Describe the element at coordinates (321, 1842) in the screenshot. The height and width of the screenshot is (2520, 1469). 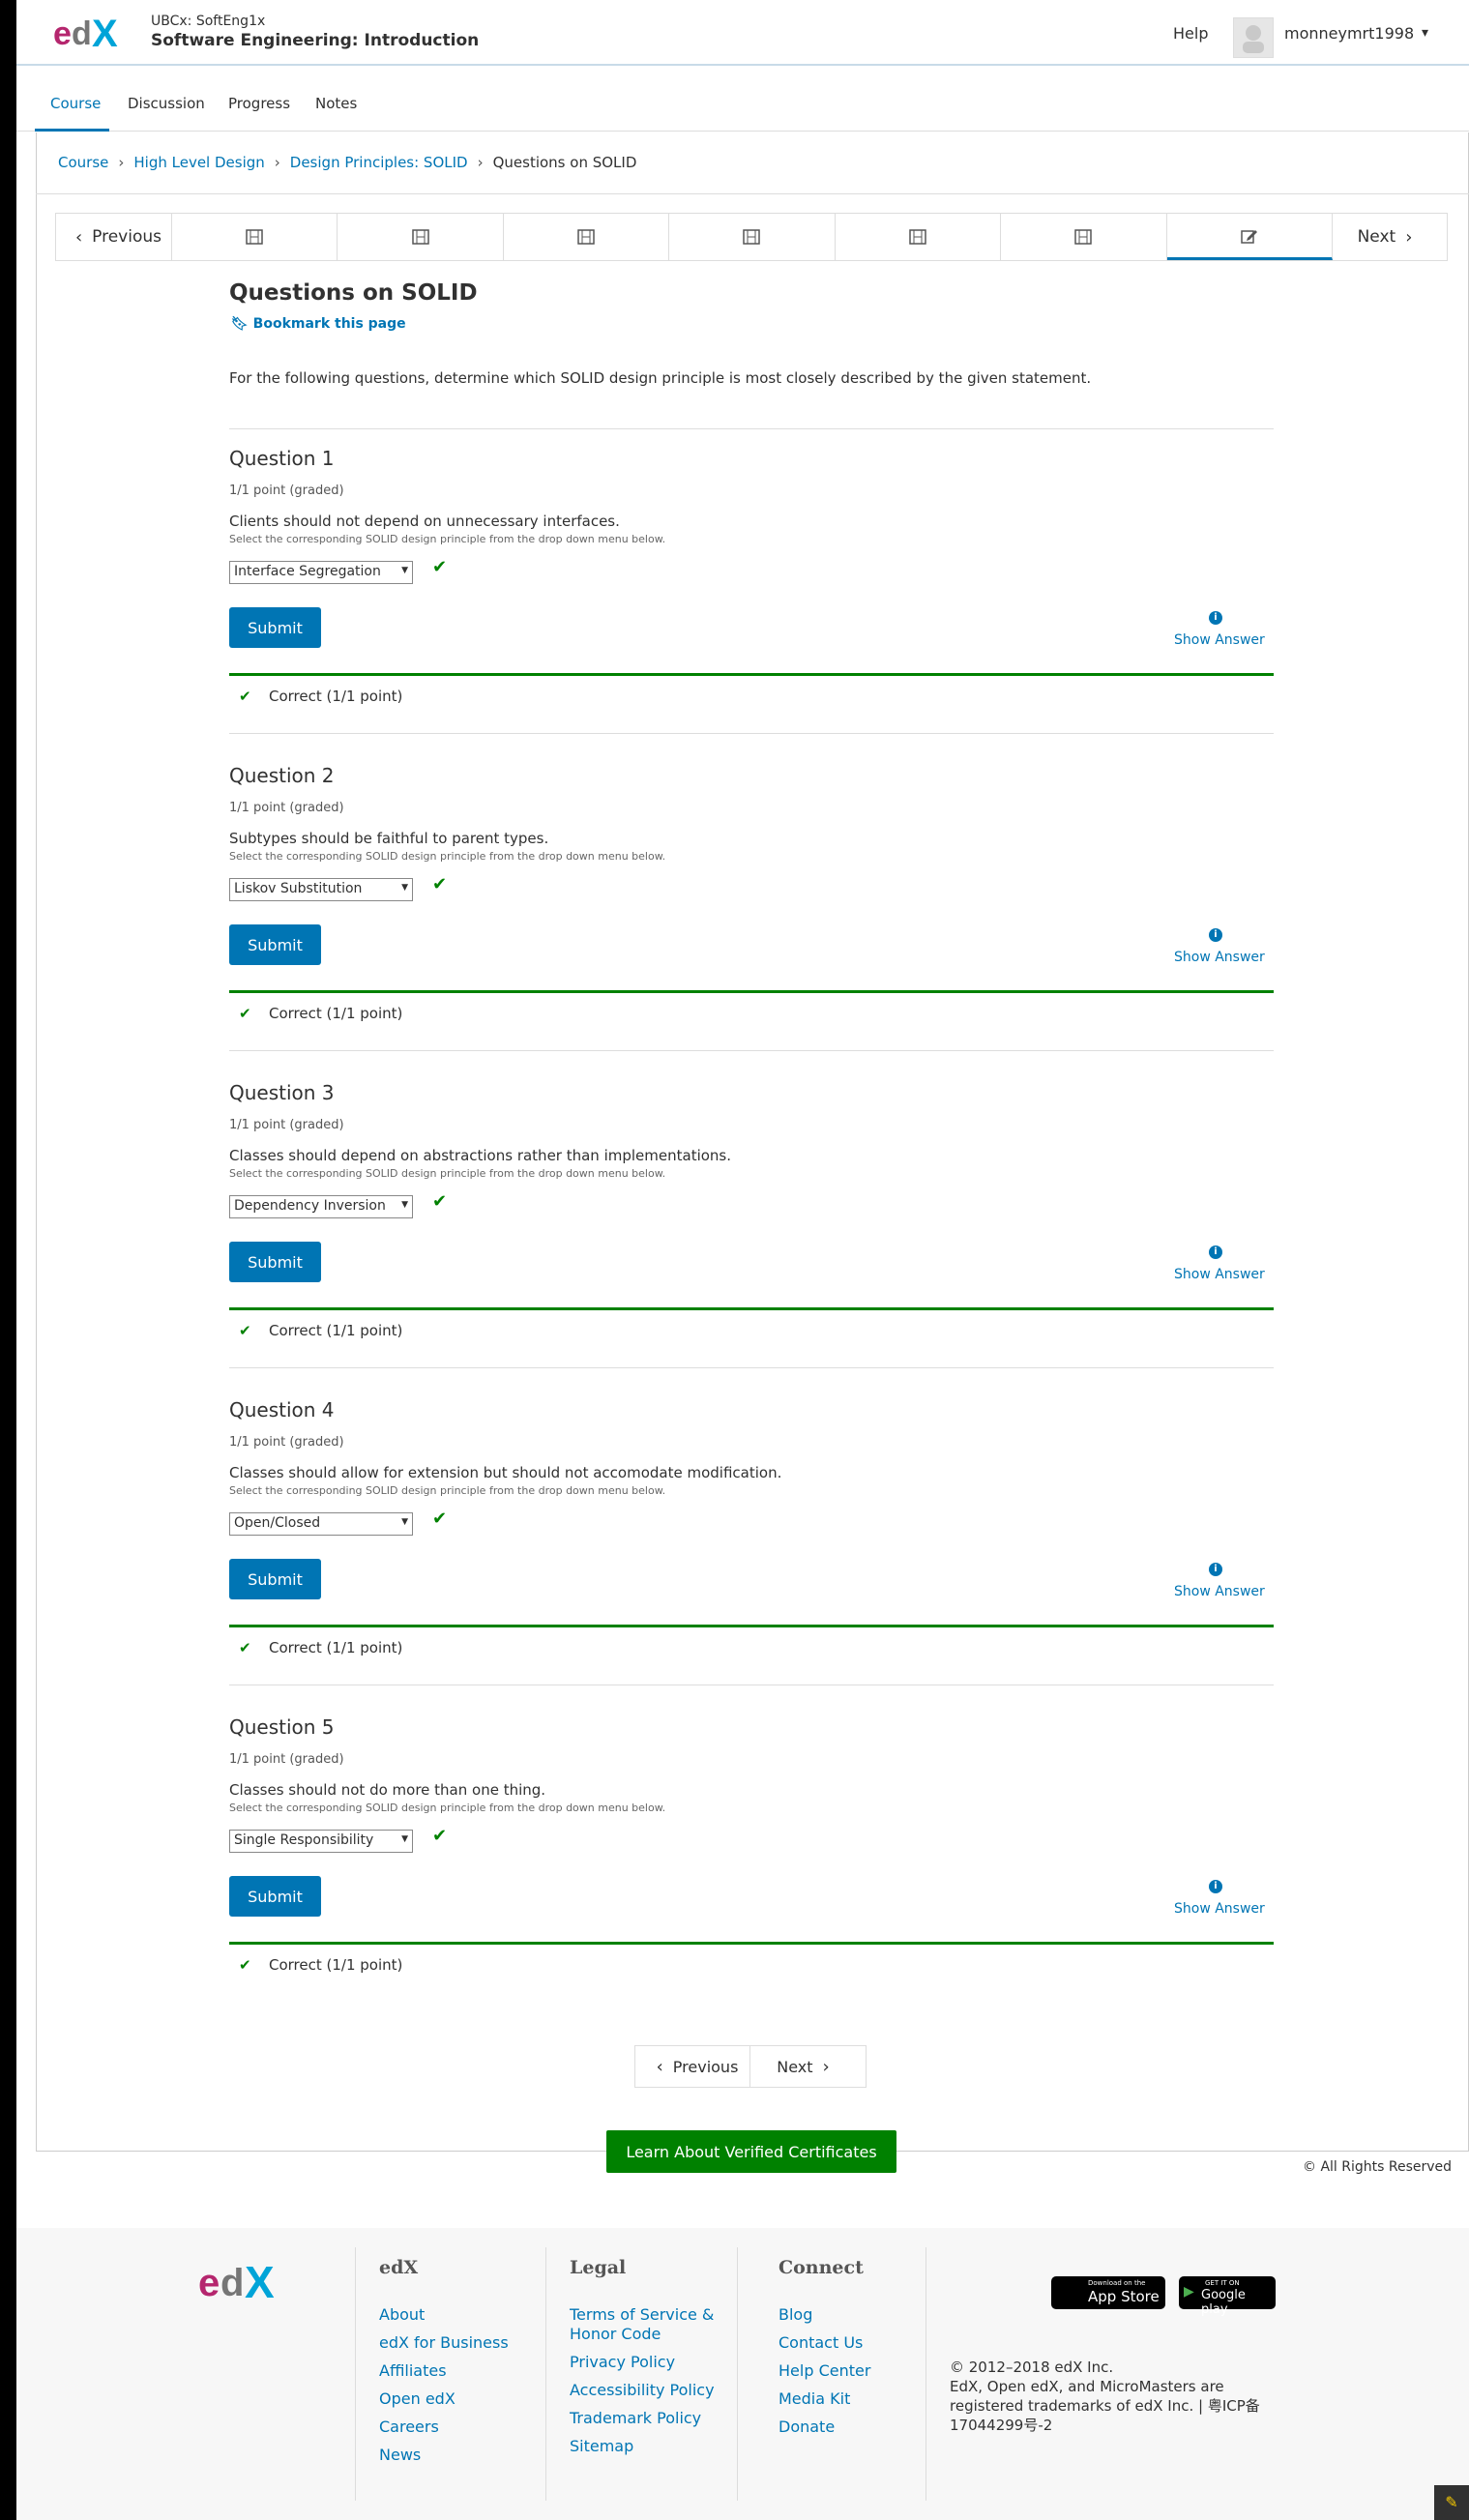
I see `answer-dropdown: Single Responsibility ▼` at that location.